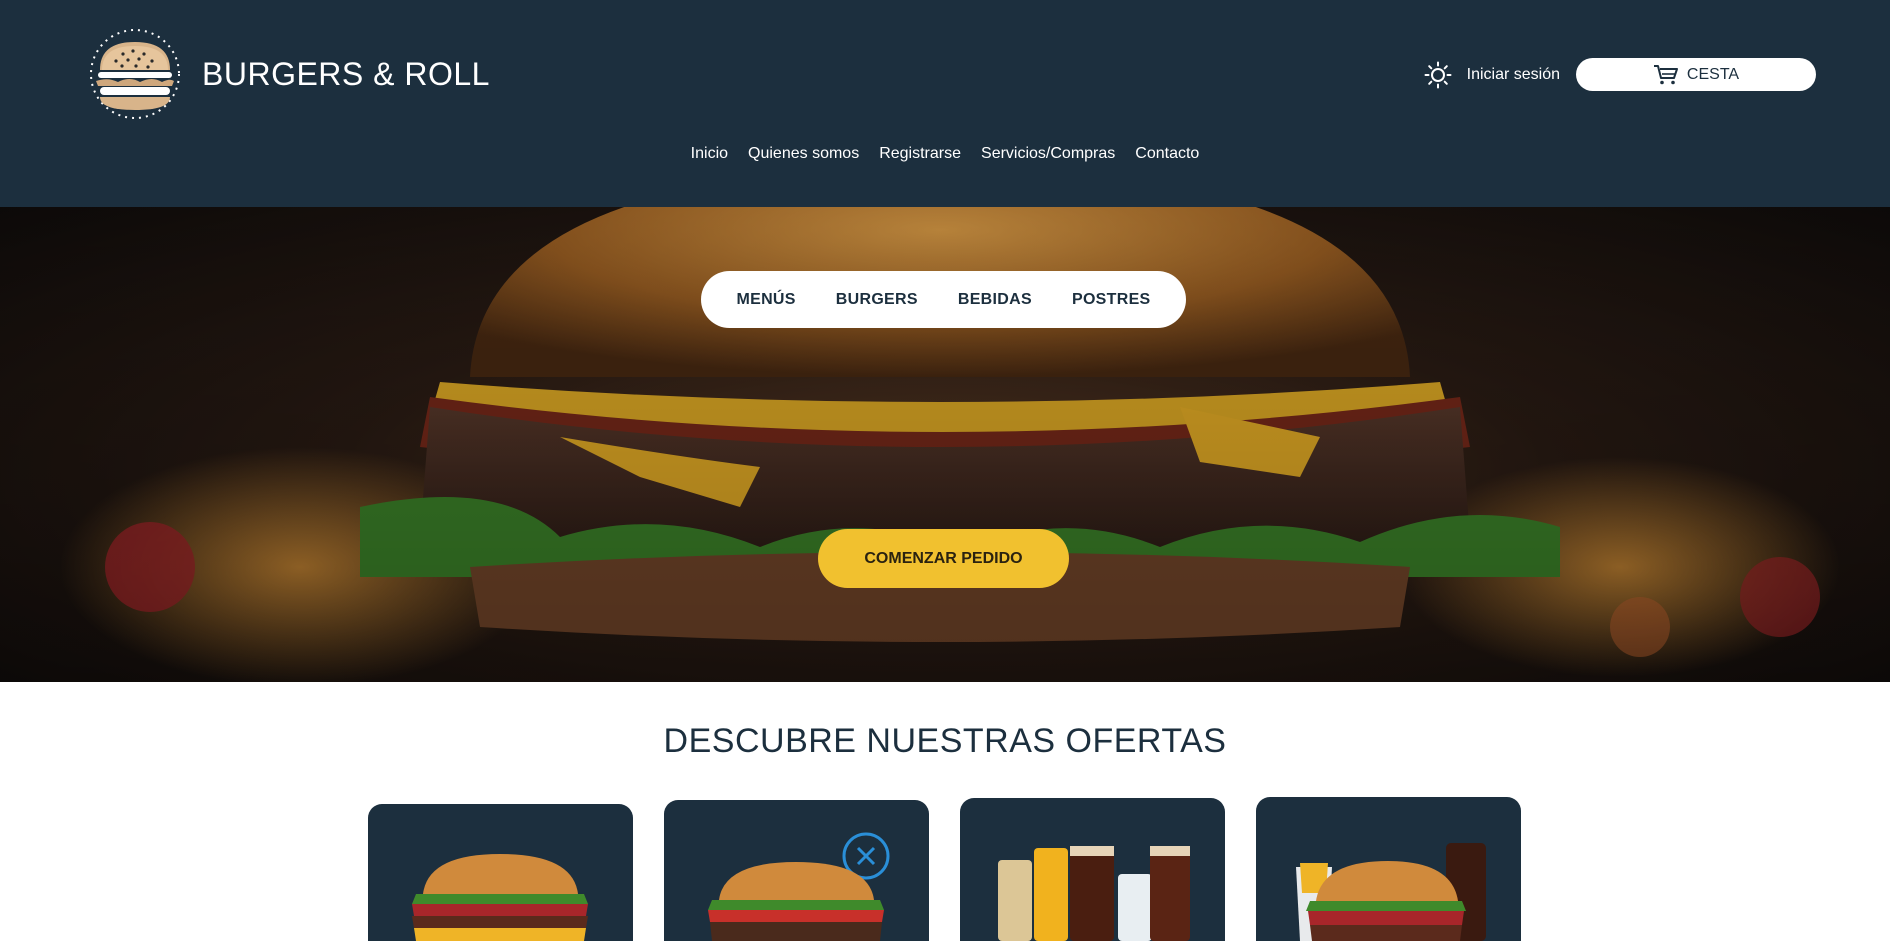 The width and height of the screenshot is (1890, 941). What do you see at coordinates (943, 558) in the screenshot?
I see `start-order-button: COMENZAR PEDIDO` at bounding box center [943, 558].